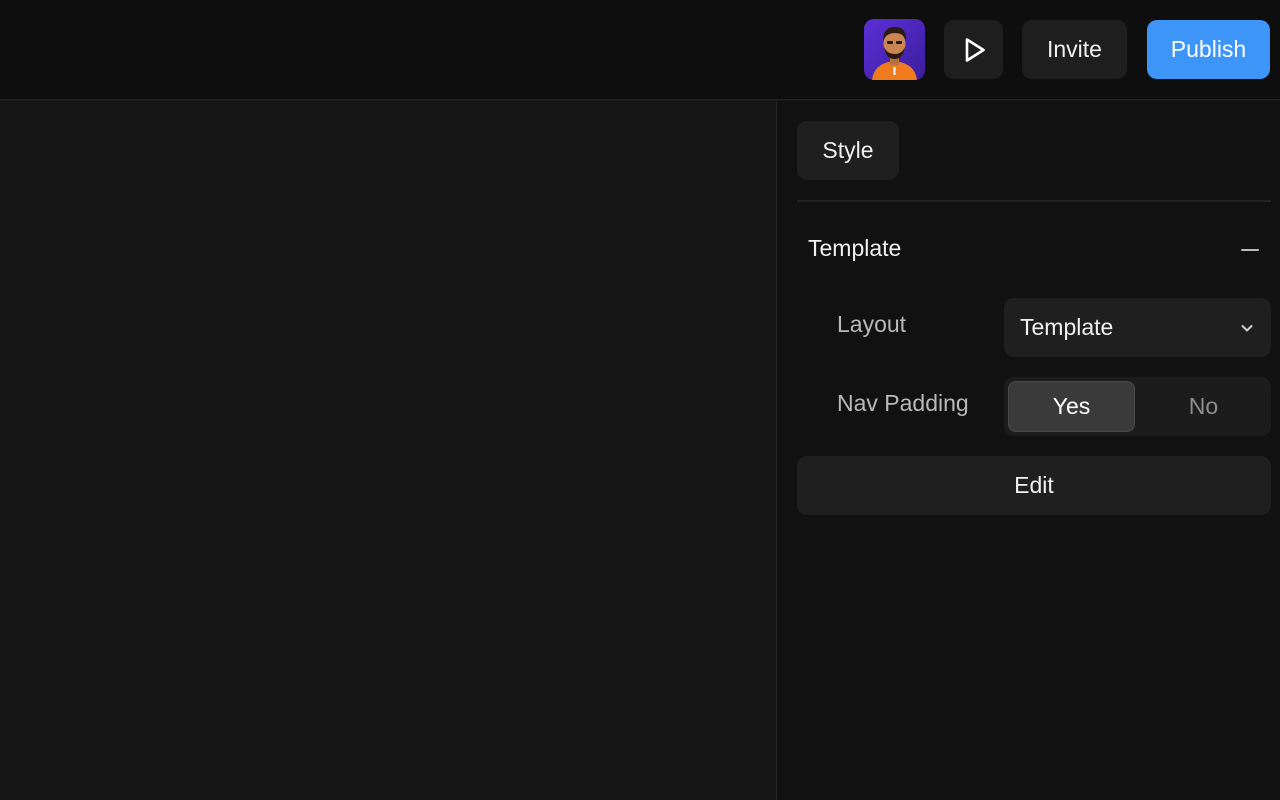  Describe the element at coordinates (1208, 49) in the screenshot. I see `publish-button: Publish` at that location.